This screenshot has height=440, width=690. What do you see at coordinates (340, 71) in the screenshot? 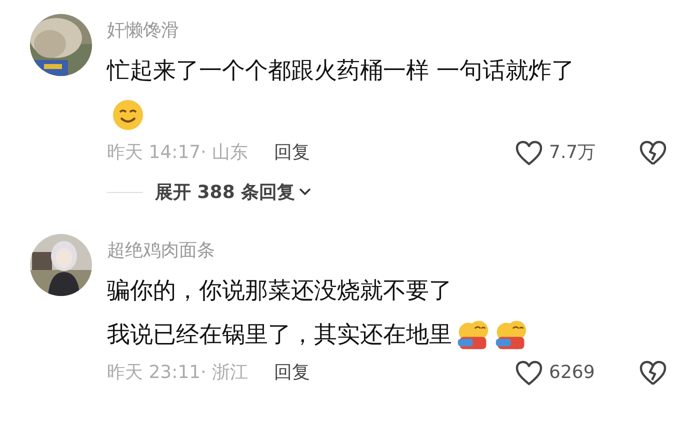
I see `comment-text: 忙起来了一个个都跟火药桶一样 一句话就炸了` at bounding box center [340, 71].